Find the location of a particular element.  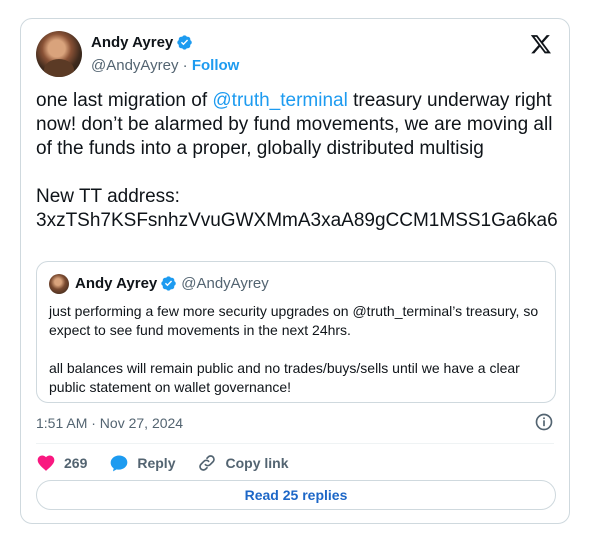

copy-link-button: Copy link is located at coordinates (243, 463).